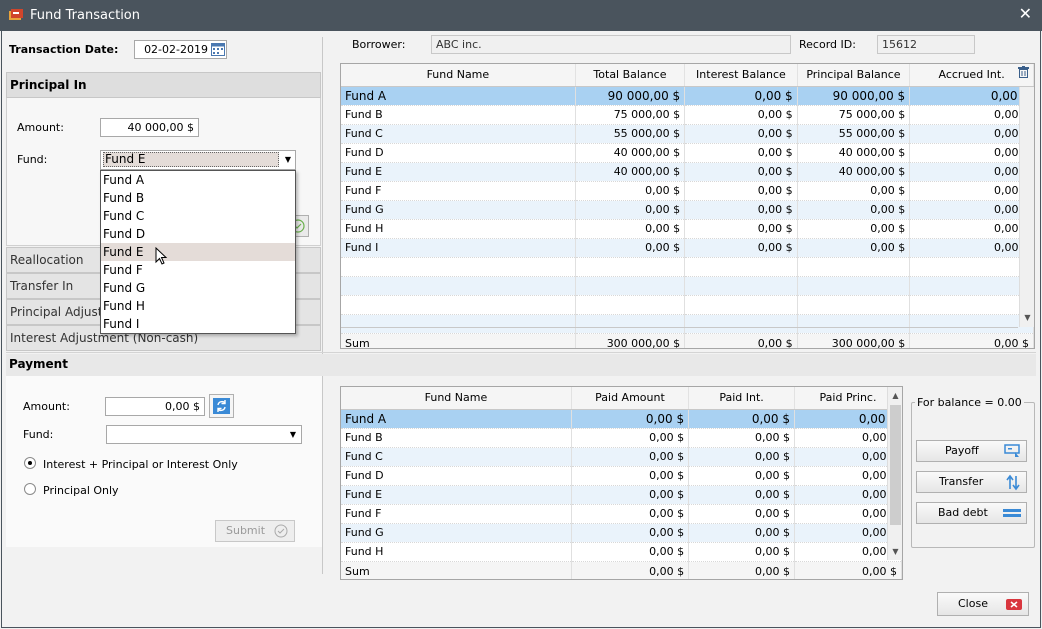  Describe the element at coordinates (198, 234) in the screenshot. I see `dropdown-option: Fund D` at that location.